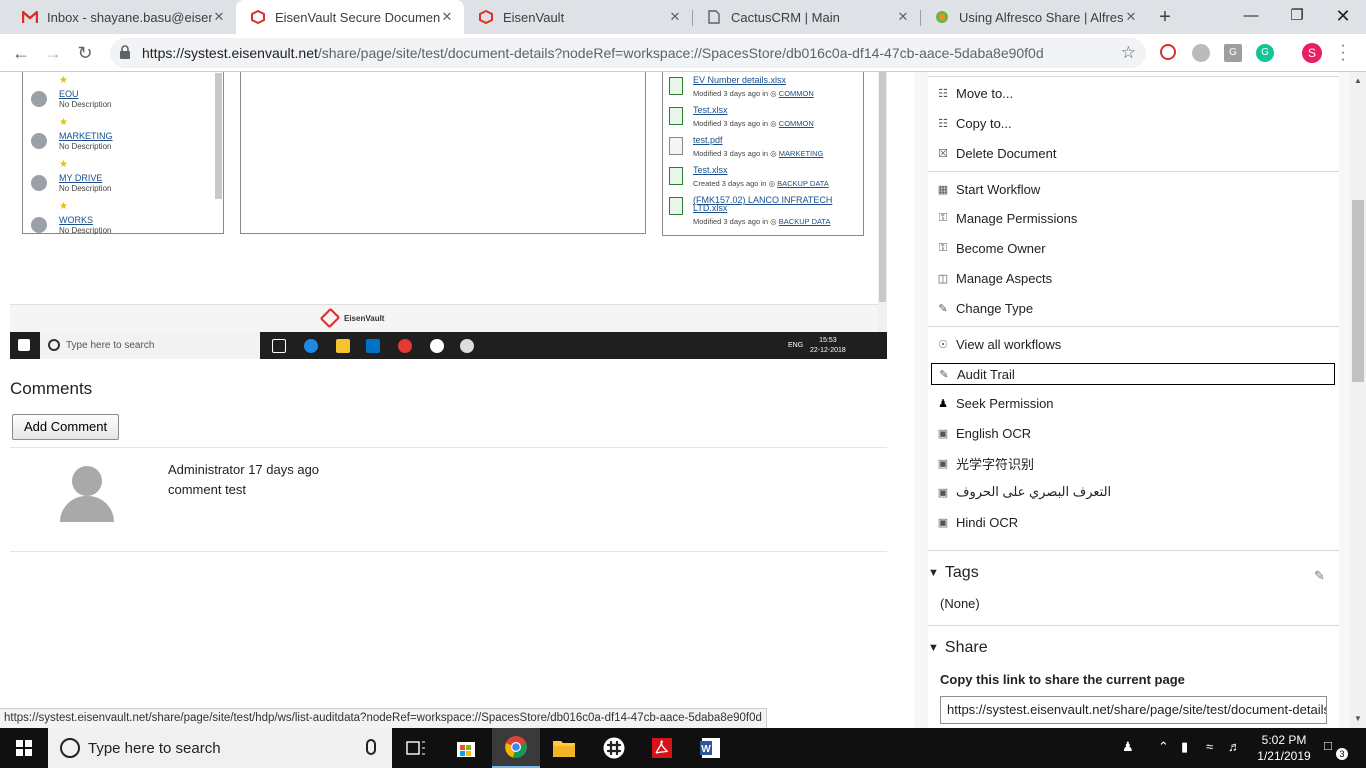 This screenshot has height=773, width=1366. What do you see at coordinates (1265, 53) in the screenshot?
I see `grammarly-icon: G` at bounding box center [1265, 53].